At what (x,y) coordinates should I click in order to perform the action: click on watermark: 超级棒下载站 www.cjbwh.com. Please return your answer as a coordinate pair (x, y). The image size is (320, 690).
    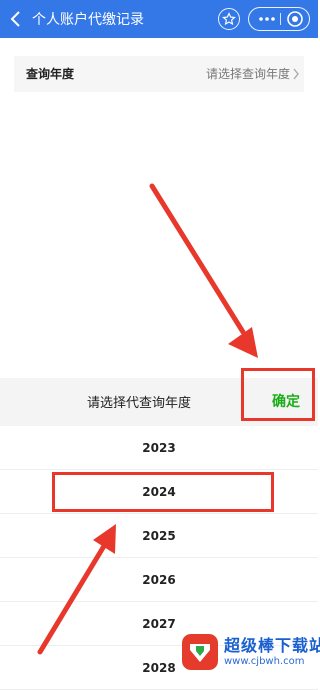
    Looking at the image, I should click on (250, 653).